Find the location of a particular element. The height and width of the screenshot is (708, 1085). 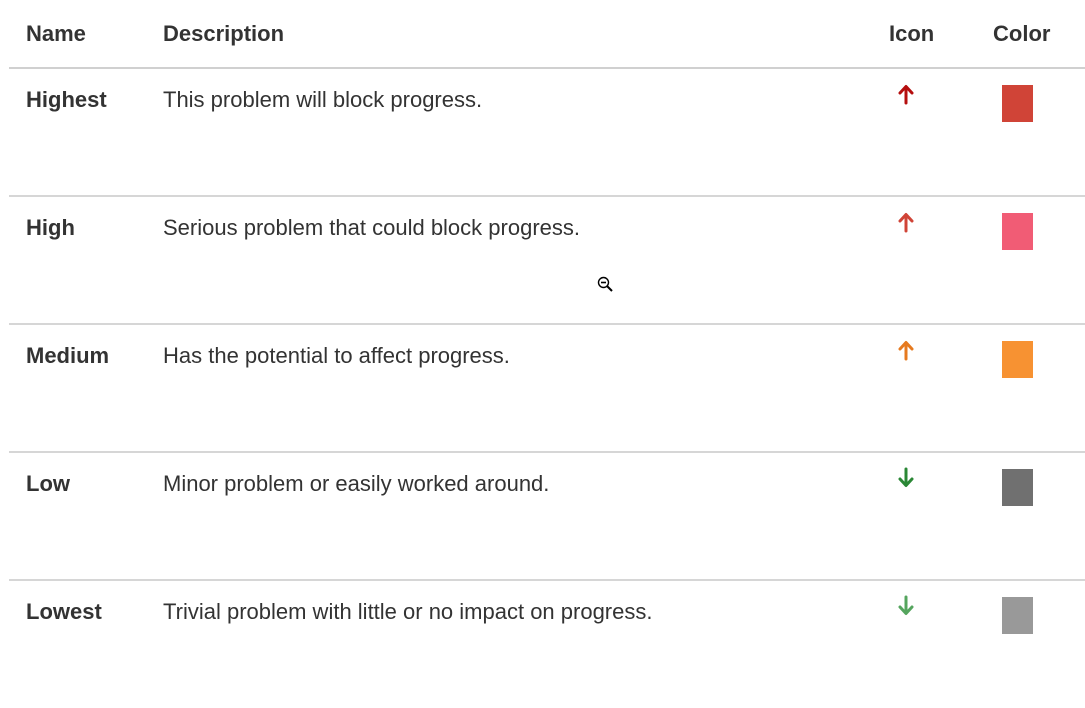

priority-name: Low is located at coordinates (48, 483).